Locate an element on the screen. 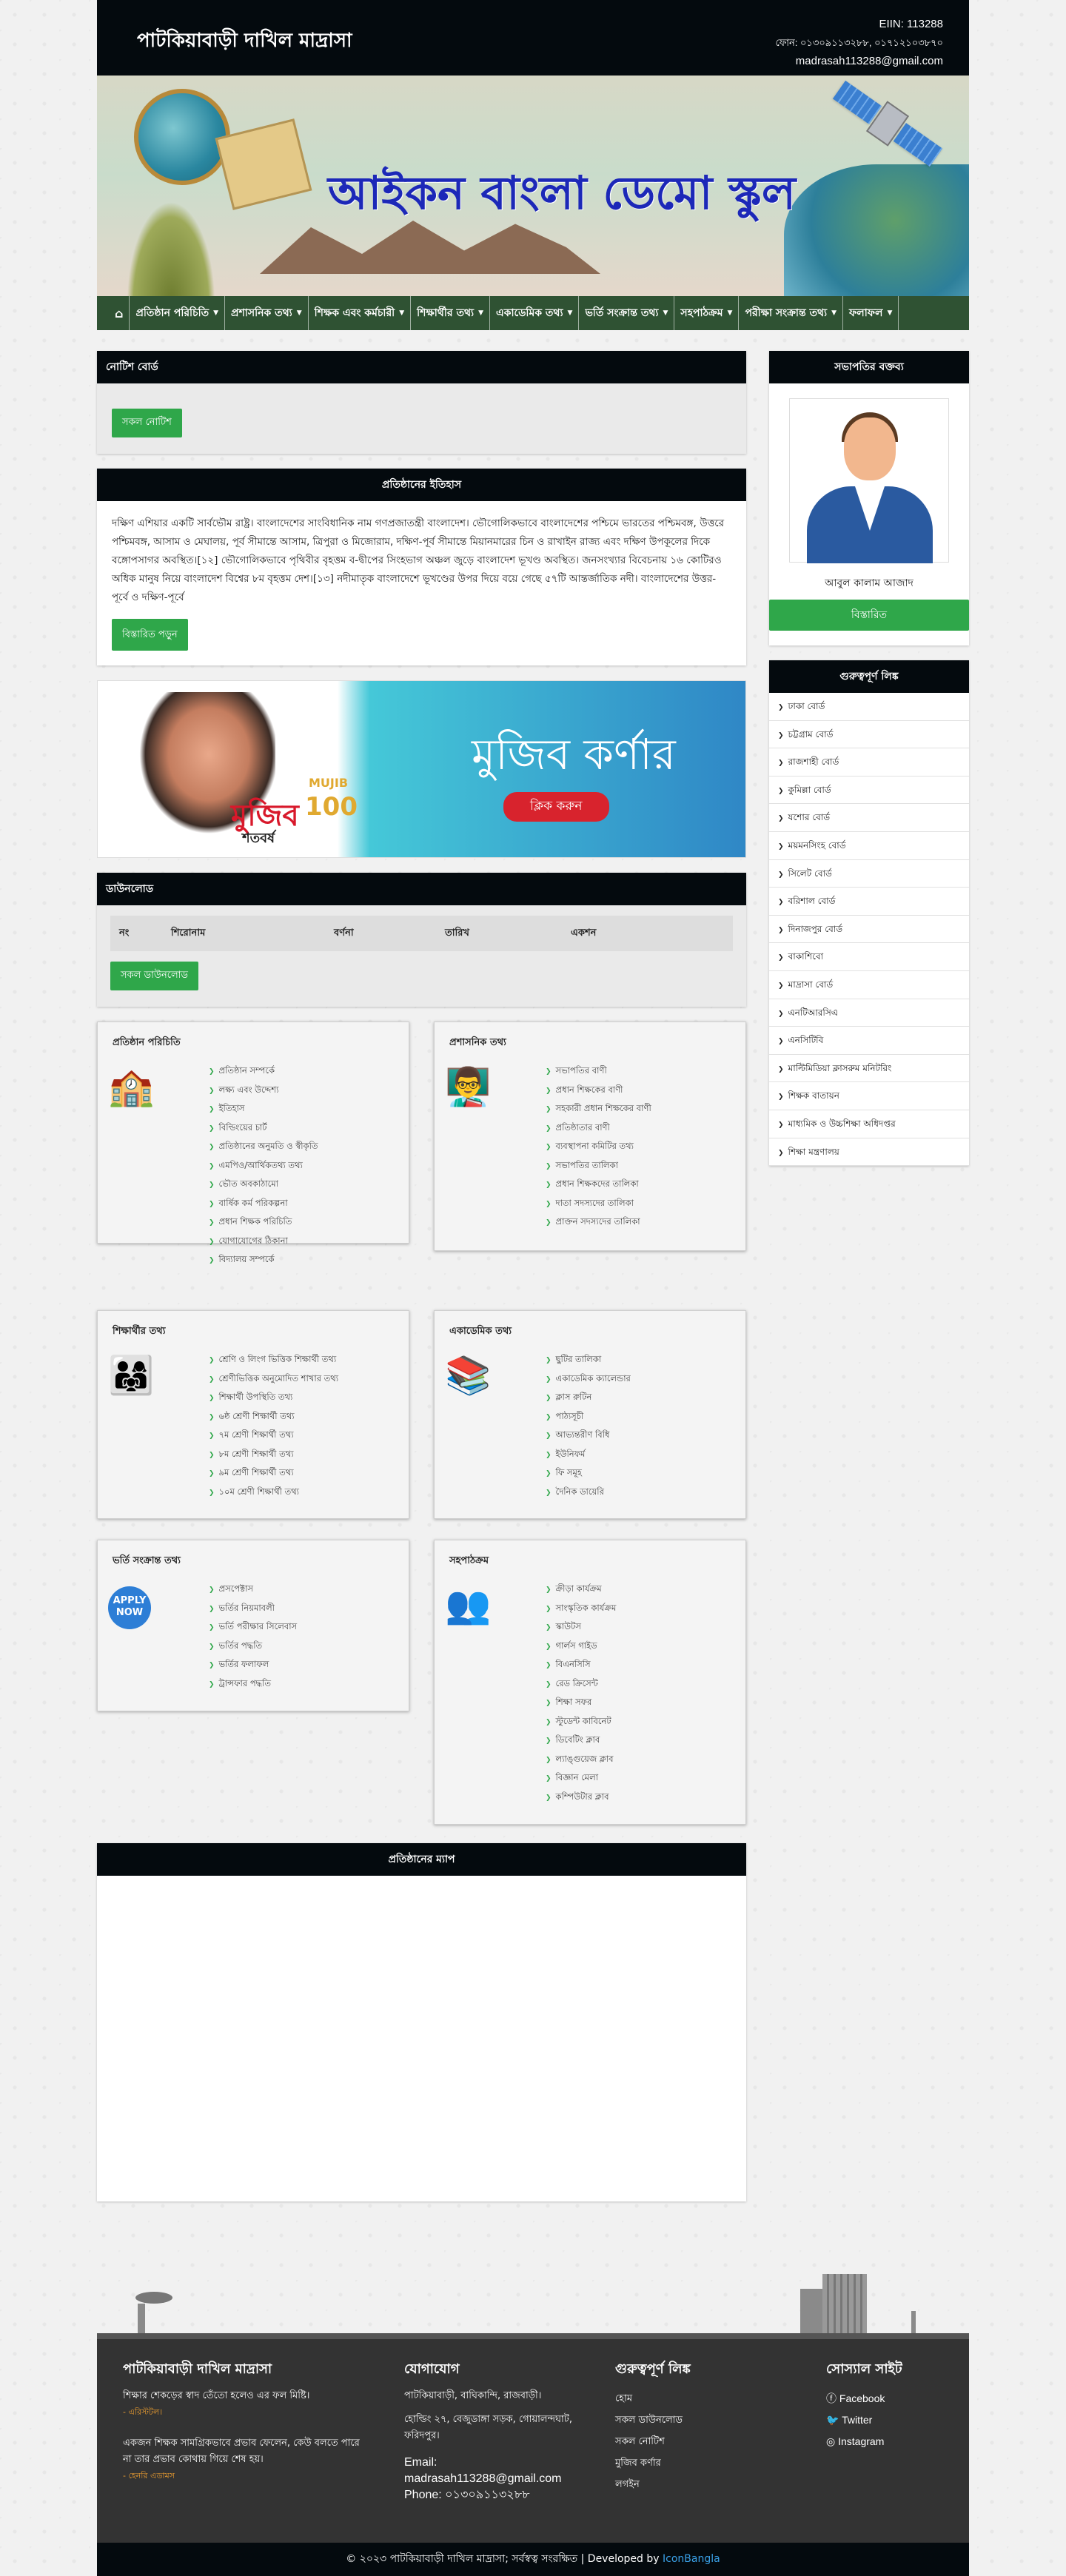 This screenshot has height=2576, width=1066. social-twitter: 🐦 Twitter is located at coordinates (892, 2420).